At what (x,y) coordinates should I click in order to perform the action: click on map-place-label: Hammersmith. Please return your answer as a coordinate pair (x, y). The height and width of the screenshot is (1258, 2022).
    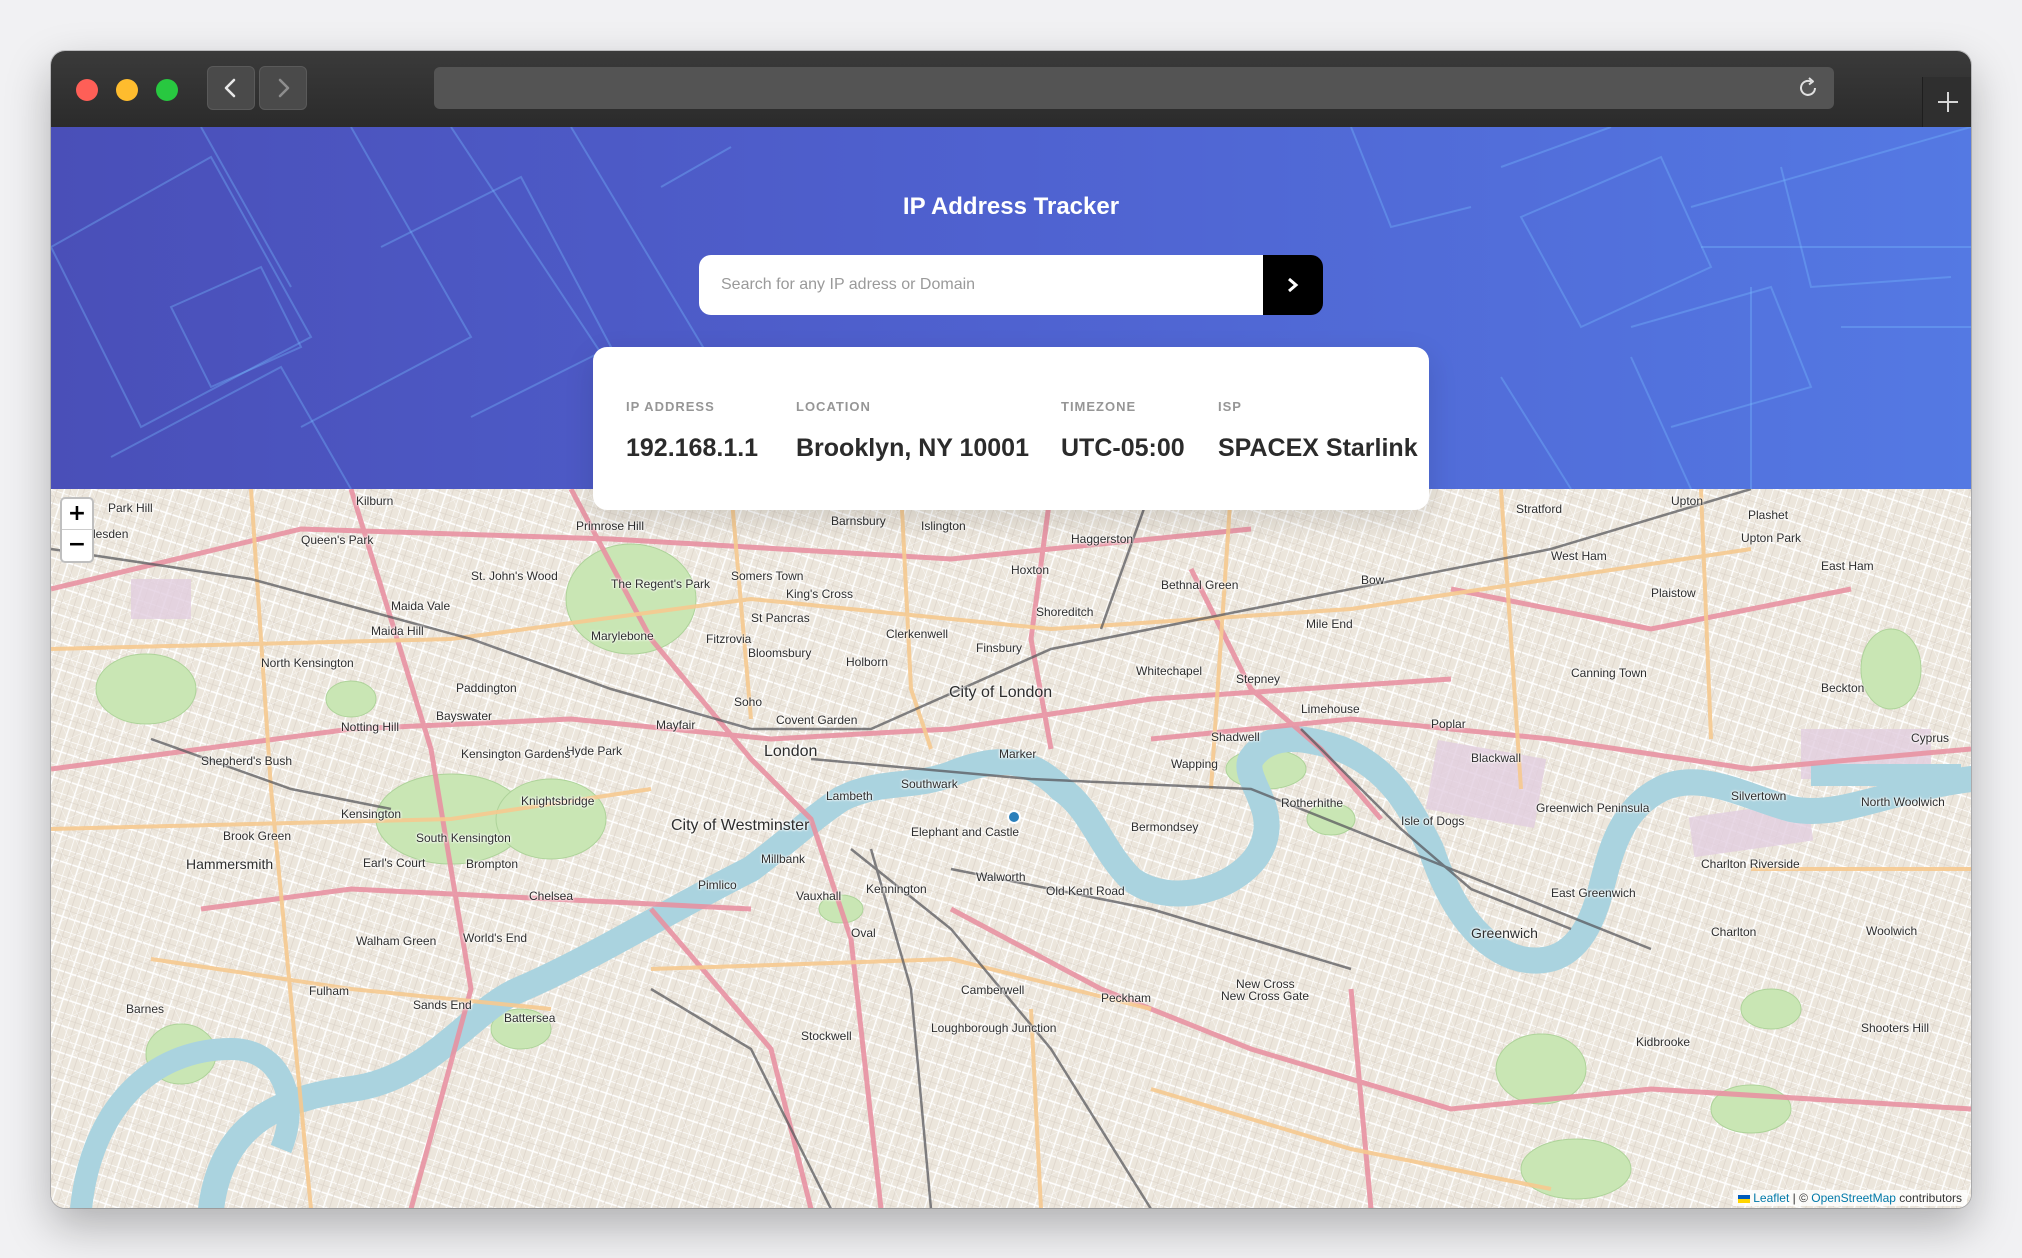
    Looking at the image, I should click on (230, 864).